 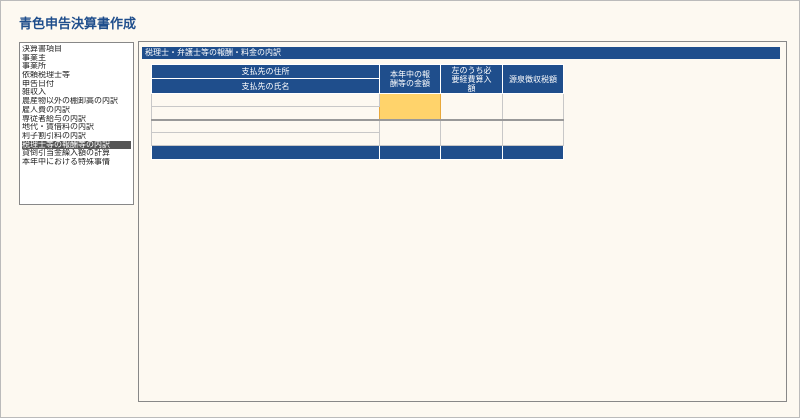 What do you see at coordinates (76, 58) in the screenshot?
I see `section-list-item: 事業主` at bounding box center [76, 58].